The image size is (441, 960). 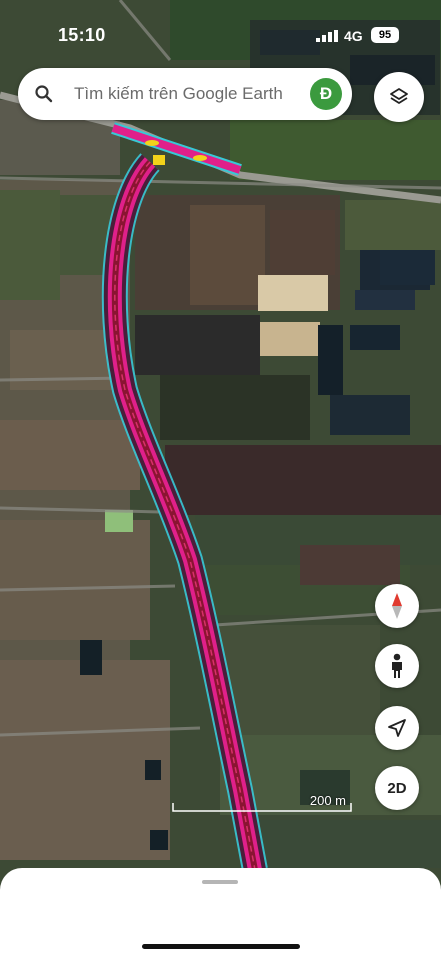 I want to click on search-bar: Đ, so click(x=185, y=94).